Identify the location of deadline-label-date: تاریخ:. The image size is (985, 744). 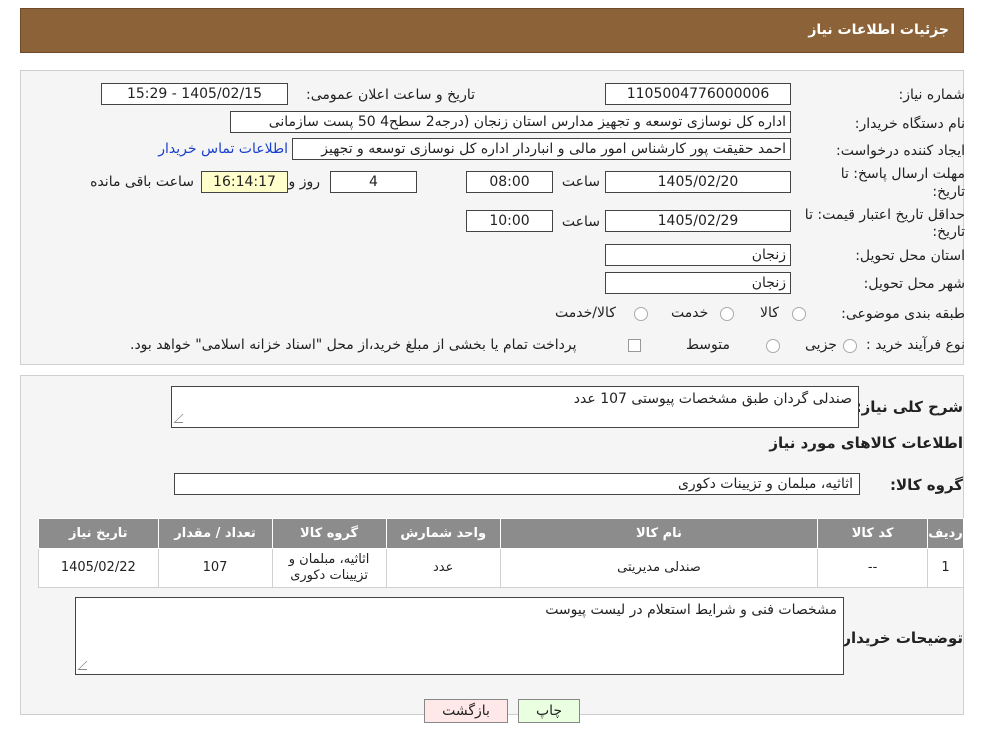
(948, 192).